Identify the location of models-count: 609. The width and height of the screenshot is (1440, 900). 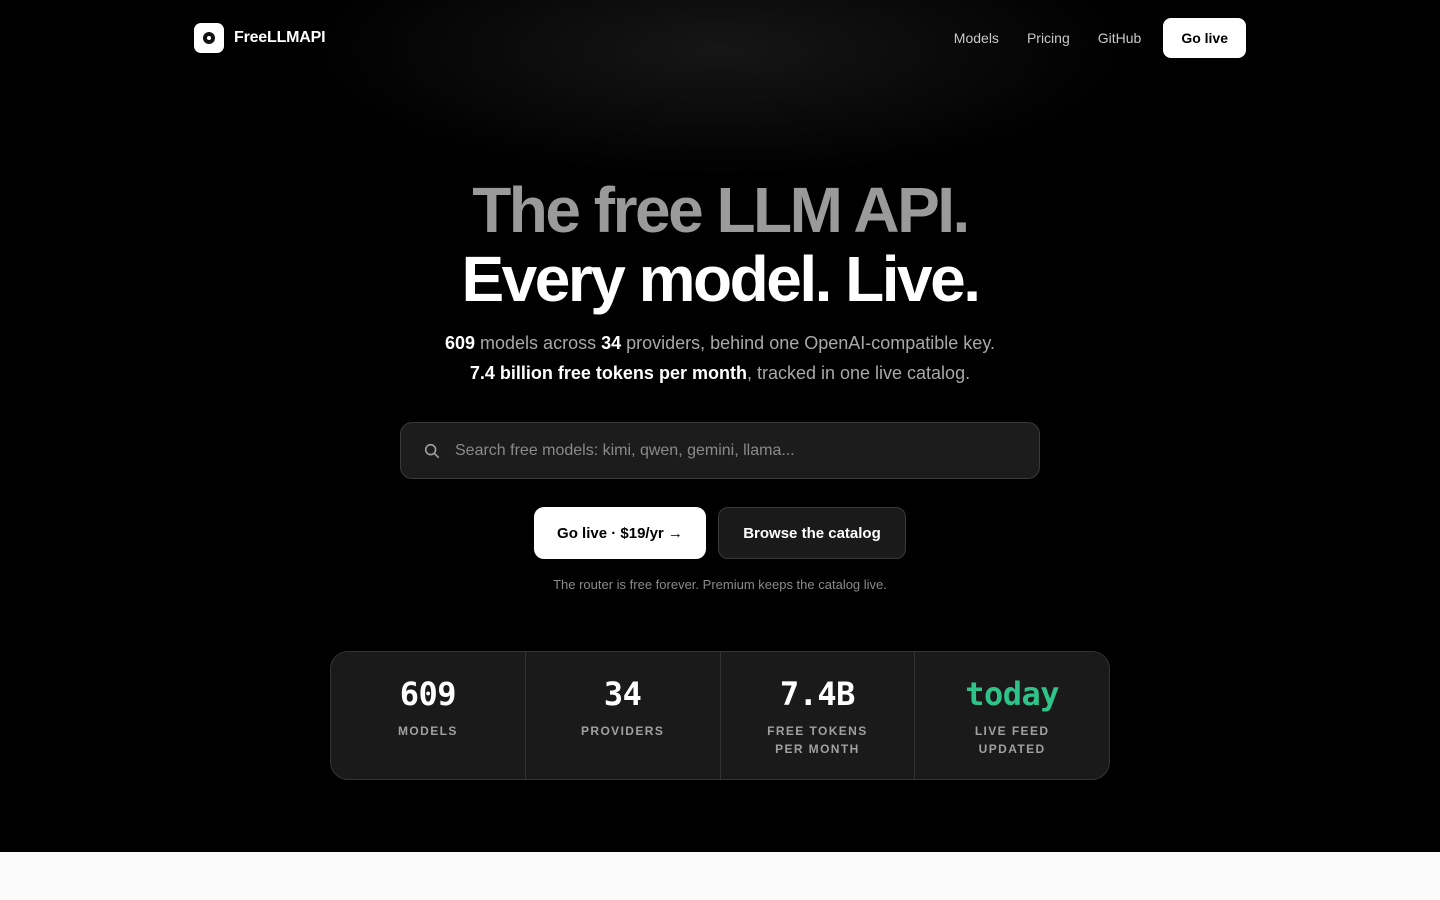
(460, 343).